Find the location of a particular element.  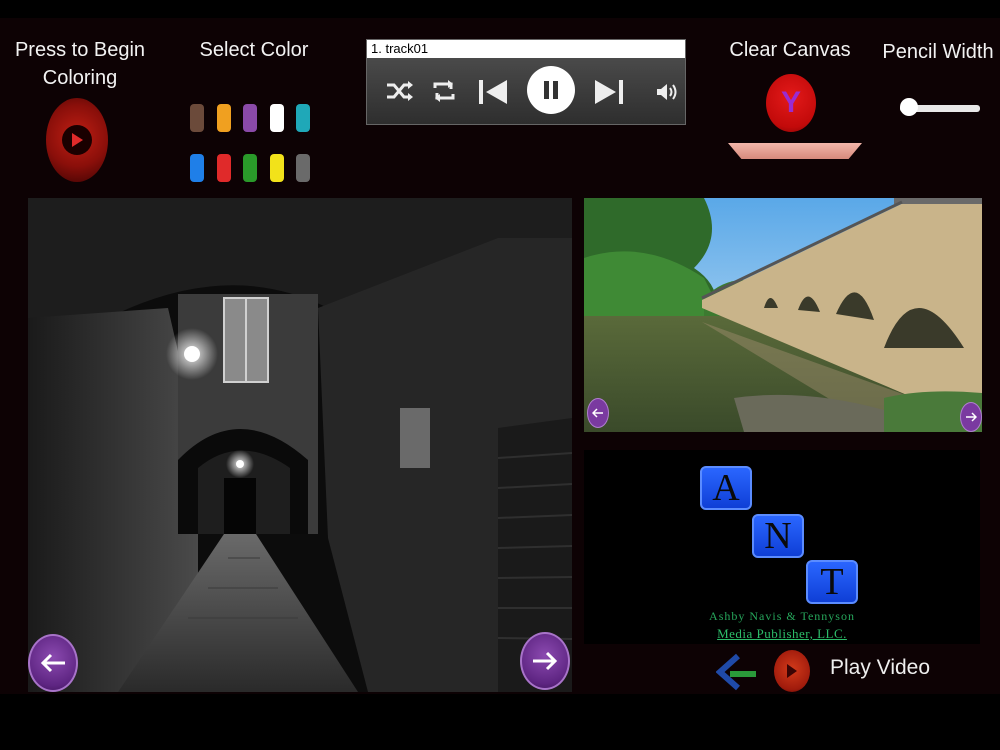

track-title: 1. track01 is located at coordinates (526, 49).